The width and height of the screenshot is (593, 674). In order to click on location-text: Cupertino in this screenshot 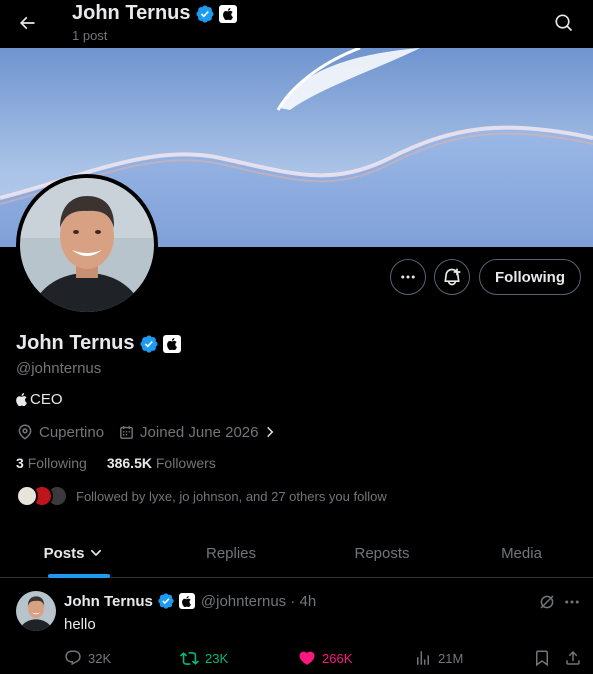, I will do `click(72, 432)`.